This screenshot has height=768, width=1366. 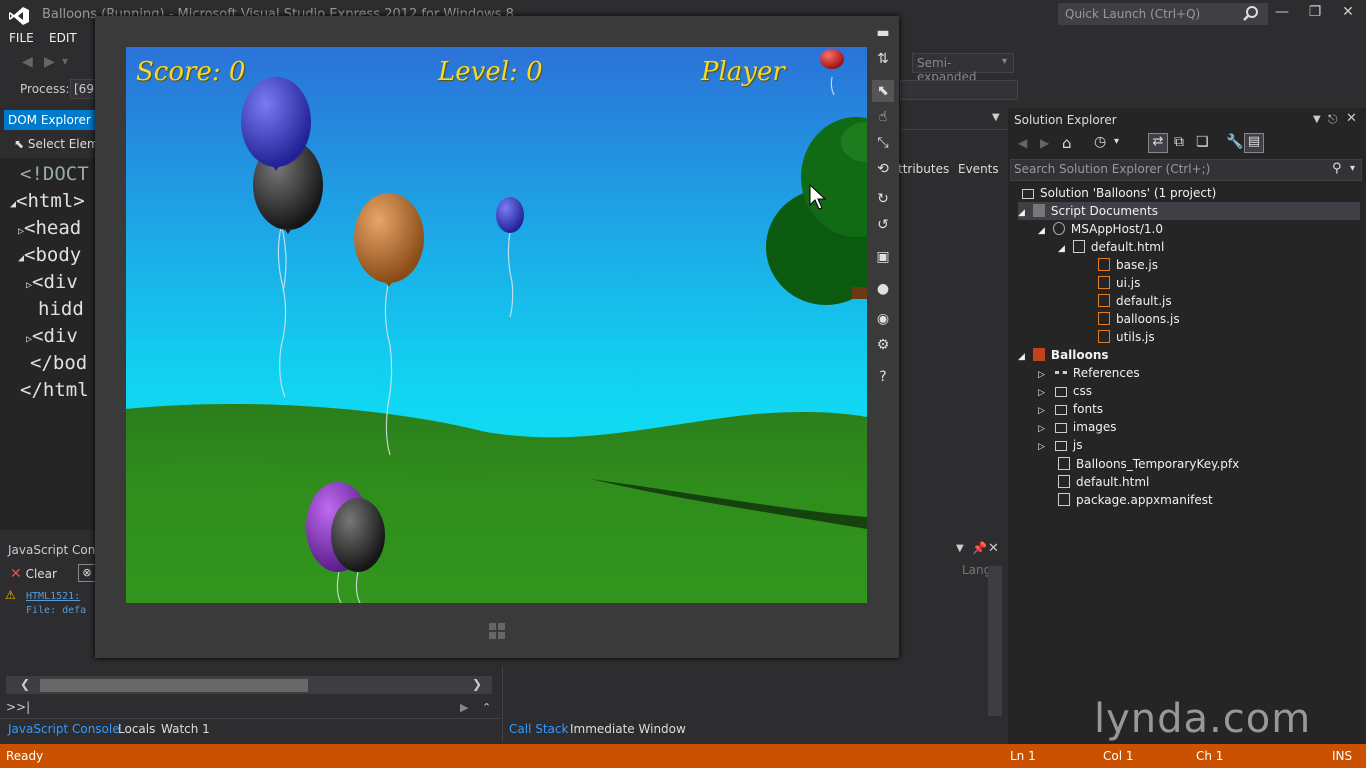 What do you see at coordinates (923, 169) in the screenshot?
I see `tab-attributes: ttributes` at bounding box center [923, 169].